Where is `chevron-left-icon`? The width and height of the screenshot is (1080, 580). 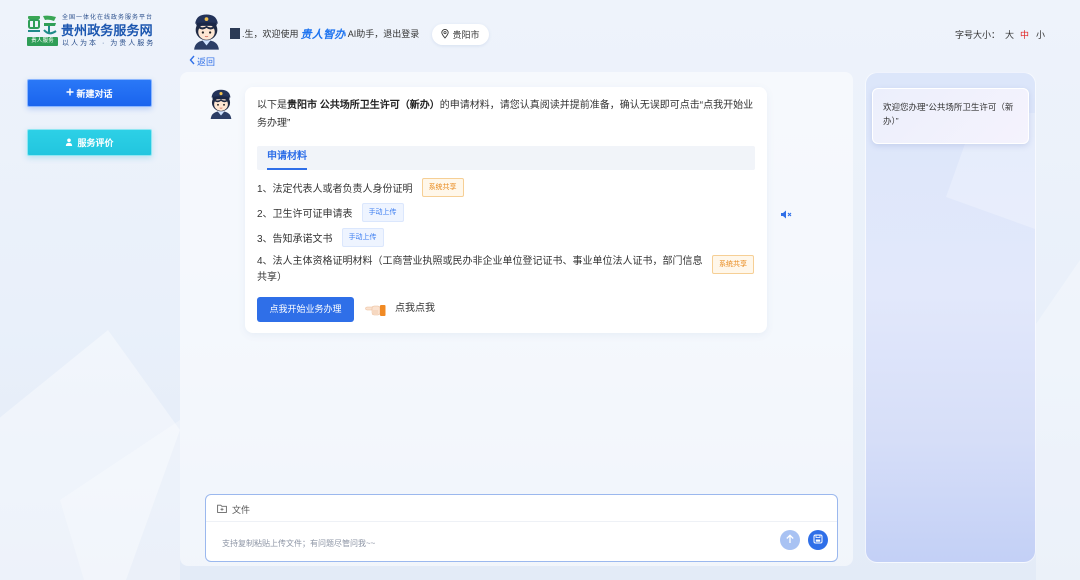
chevron-left-icon is located at coordinates (192, 61).